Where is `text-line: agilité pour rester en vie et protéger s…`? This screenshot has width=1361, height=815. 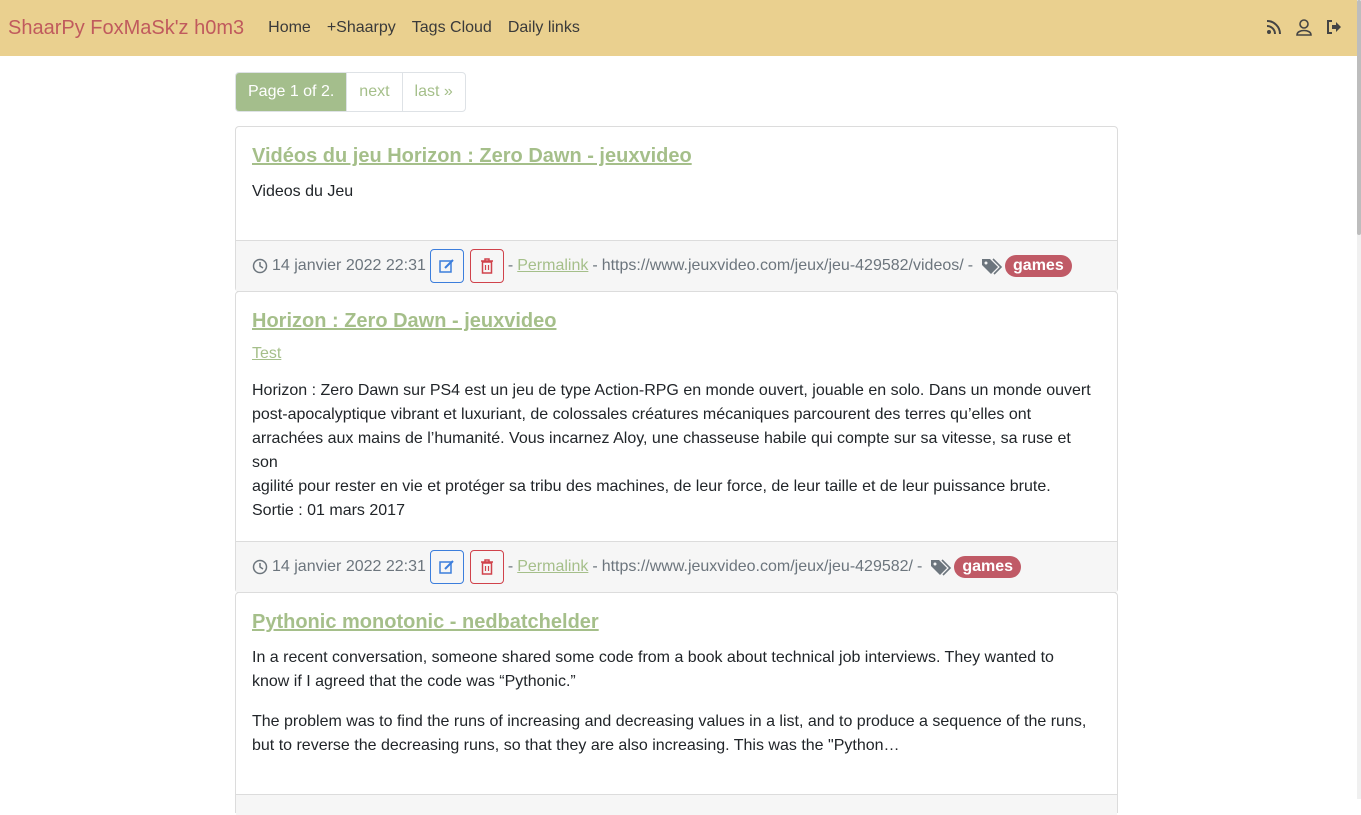
text-line: agilité pour rester en vie et protéger s… is located at coordinates (651, 486).